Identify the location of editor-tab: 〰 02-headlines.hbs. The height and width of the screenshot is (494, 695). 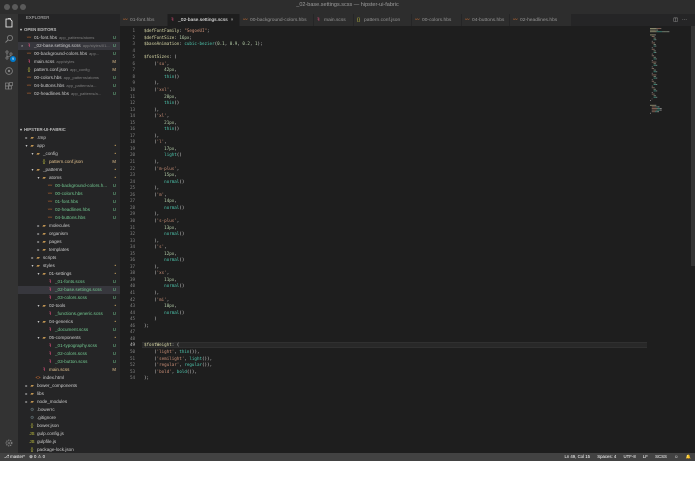
(541, 20).